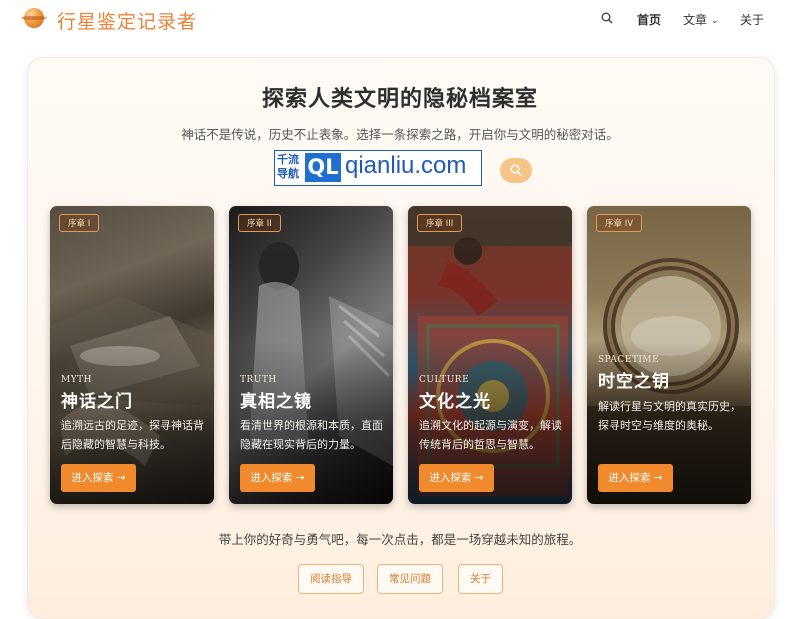 The height and width of the screenshot is (619, 800). I want to click on planet-logo-icon, so click(34, 18).